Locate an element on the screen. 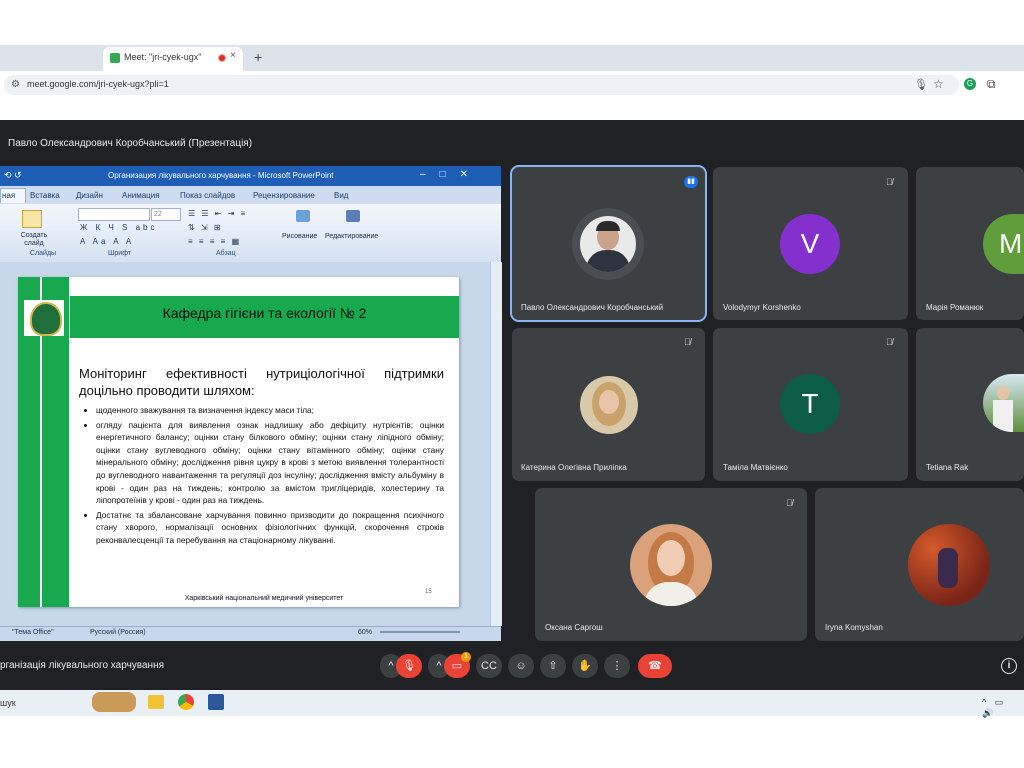  meeting-info-icon: i is located at coordinates (1009, 666).